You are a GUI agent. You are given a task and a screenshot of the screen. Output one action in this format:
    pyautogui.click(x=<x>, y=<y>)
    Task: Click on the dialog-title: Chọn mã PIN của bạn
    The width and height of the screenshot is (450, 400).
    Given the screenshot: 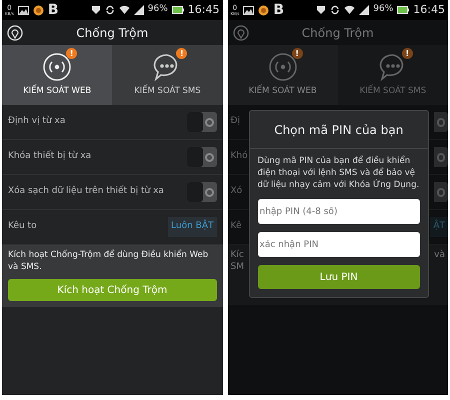 What is the action you would take?
    pyautogui.click(x=339, y=130)
    